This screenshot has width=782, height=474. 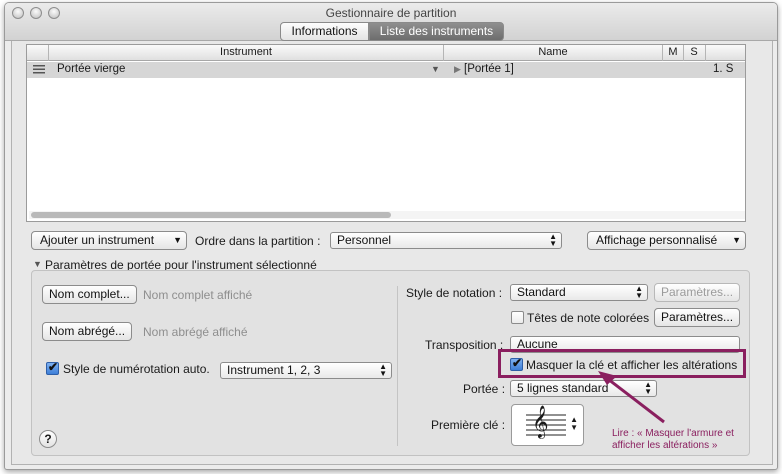 What do you see at coordinates (631, 397) in the screenshot?
I see `annotation-arrow` at bounding box center [631, 397].